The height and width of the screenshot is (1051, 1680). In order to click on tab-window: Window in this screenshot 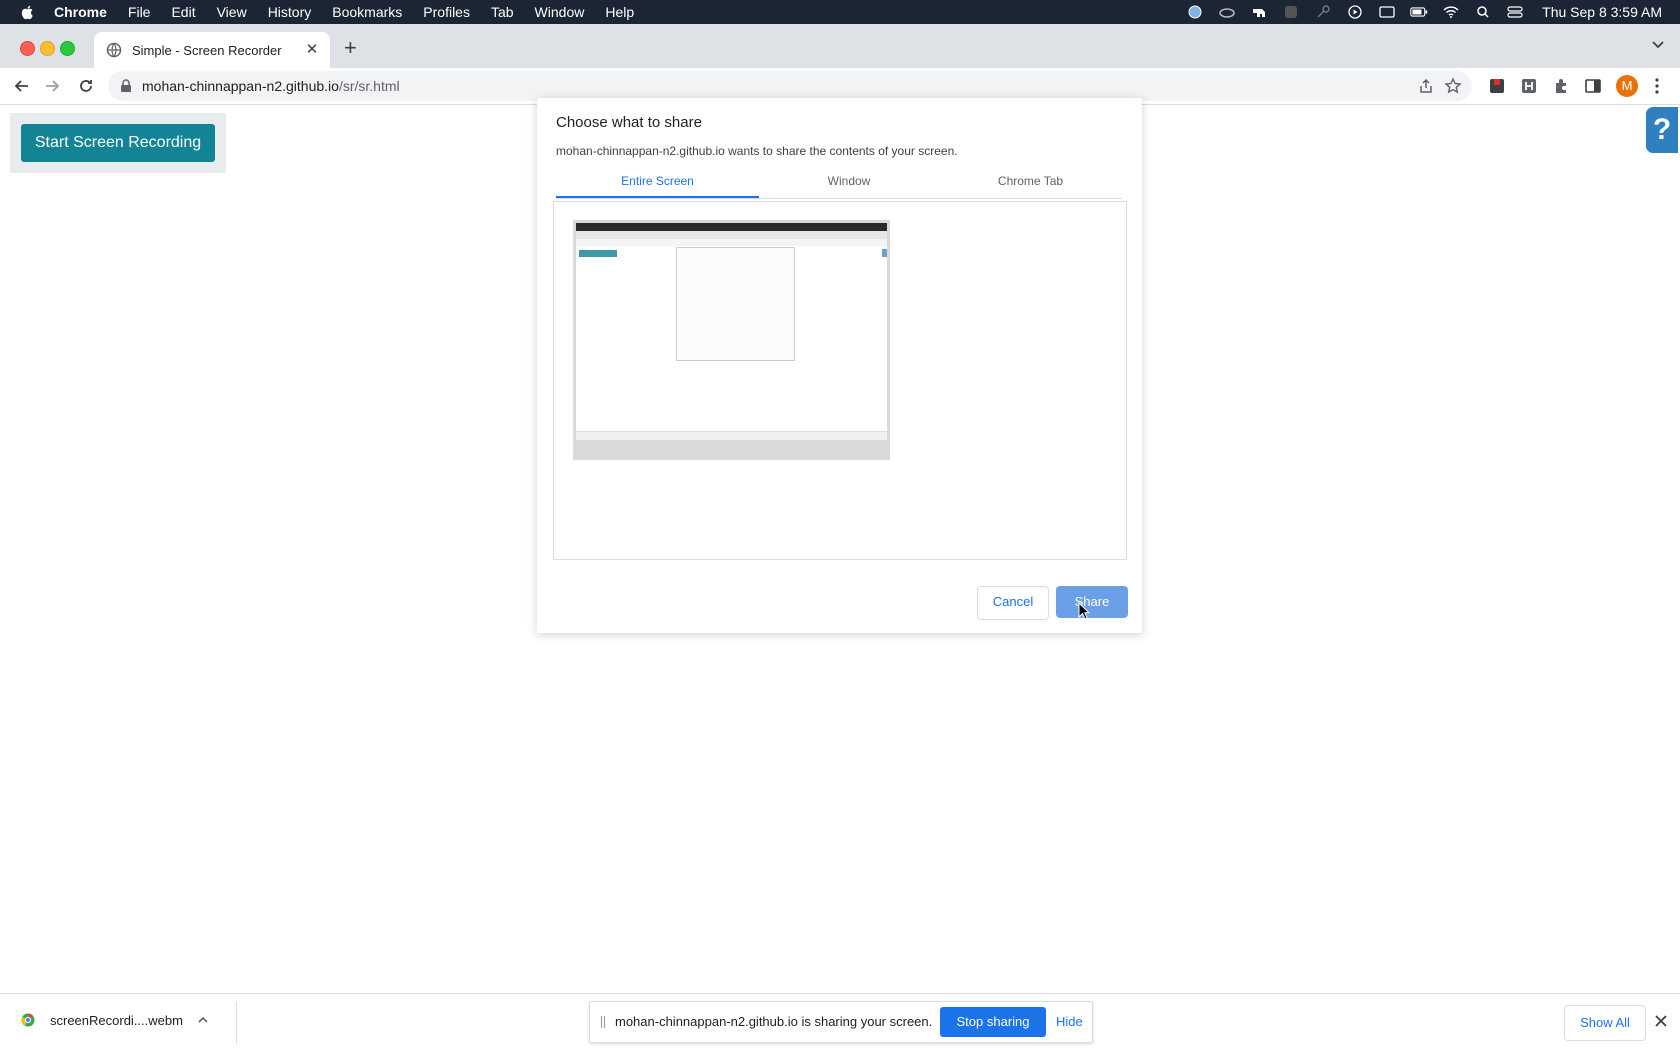, I will do `click(849, 182)`.